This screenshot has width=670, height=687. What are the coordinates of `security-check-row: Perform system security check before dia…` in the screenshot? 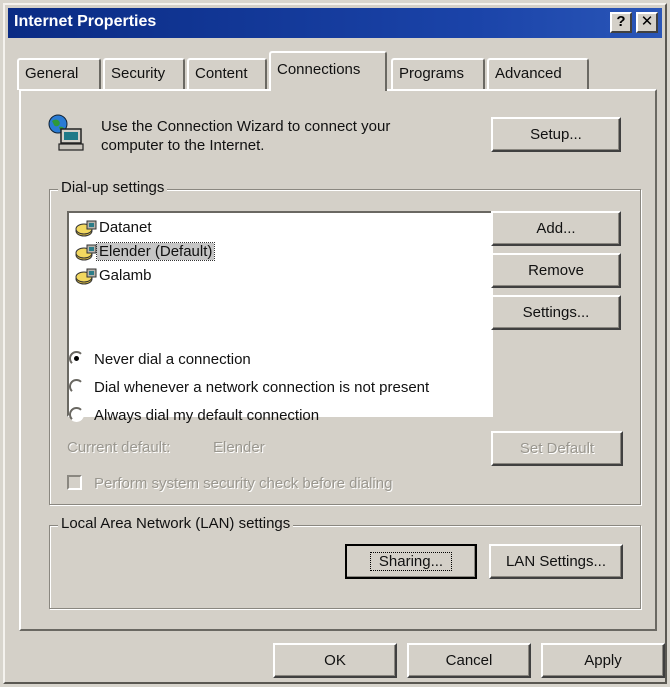 It's located at (229, 483).